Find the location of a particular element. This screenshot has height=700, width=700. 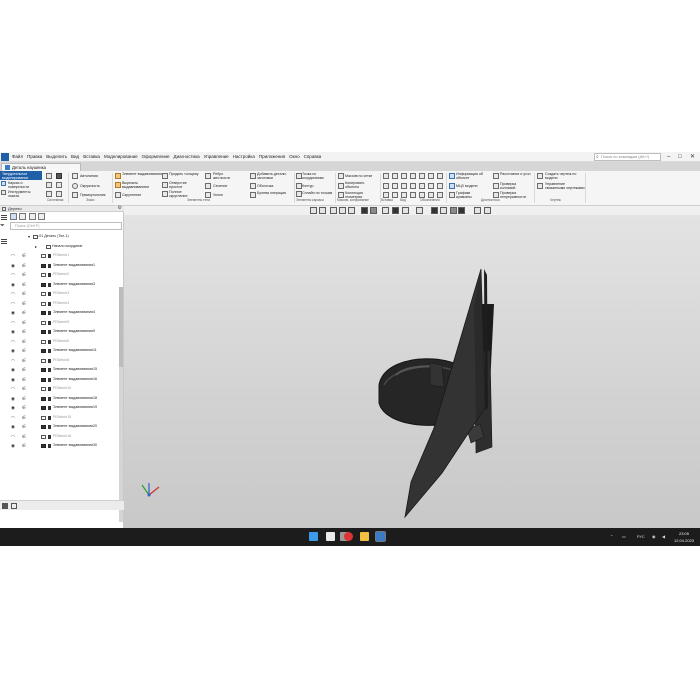

tree-row: ◠ ∈ PlSketch5 is located at coordinates (65, 323).